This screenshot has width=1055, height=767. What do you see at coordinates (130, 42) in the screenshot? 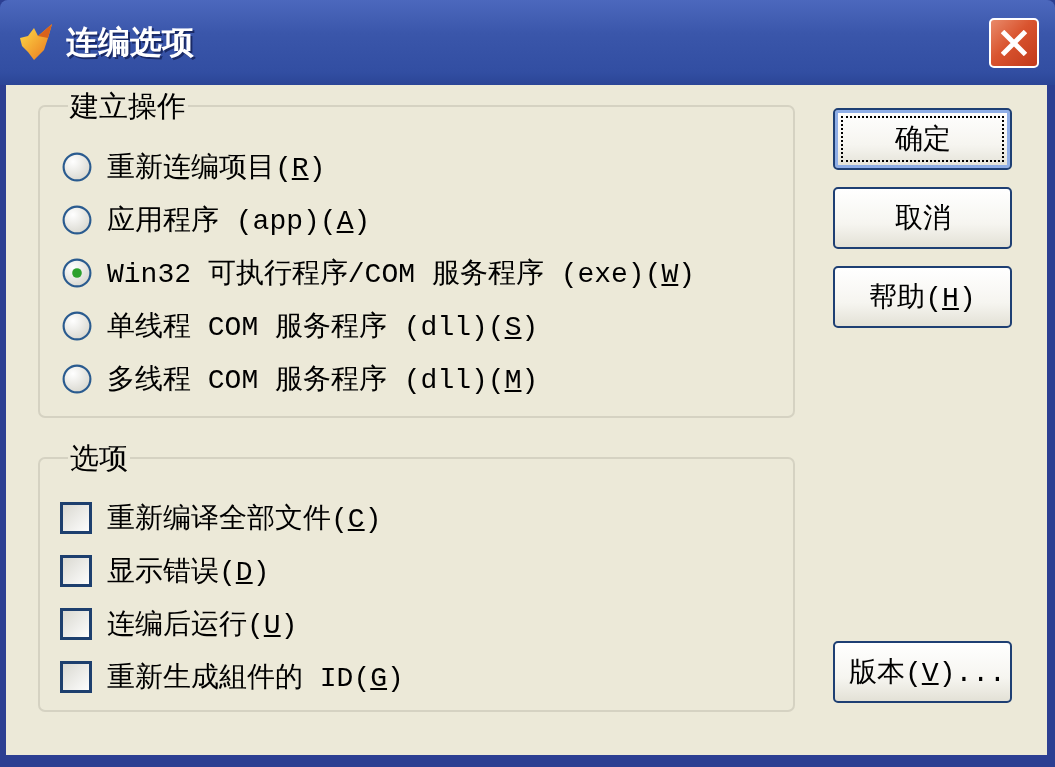
I see `window-title: 连编选项` at bounding box center [130, 42].